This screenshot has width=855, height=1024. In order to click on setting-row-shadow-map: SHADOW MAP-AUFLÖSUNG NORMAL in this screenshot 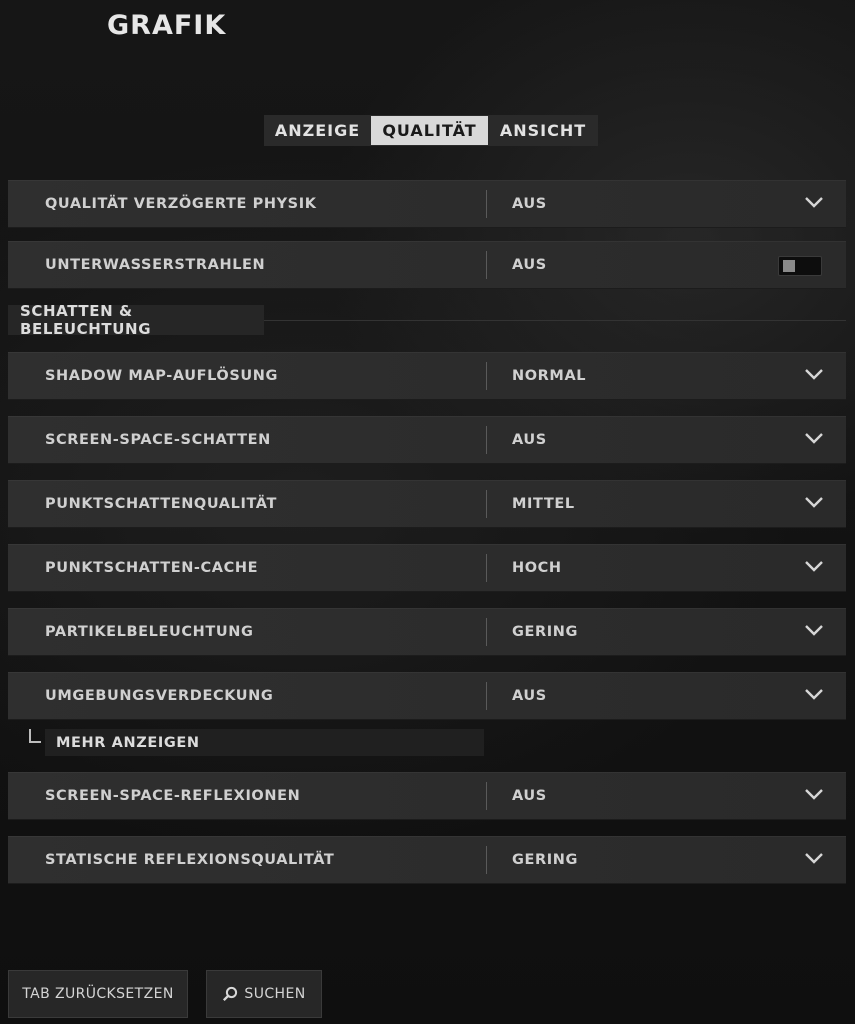, I will do `click(427, 376)`.